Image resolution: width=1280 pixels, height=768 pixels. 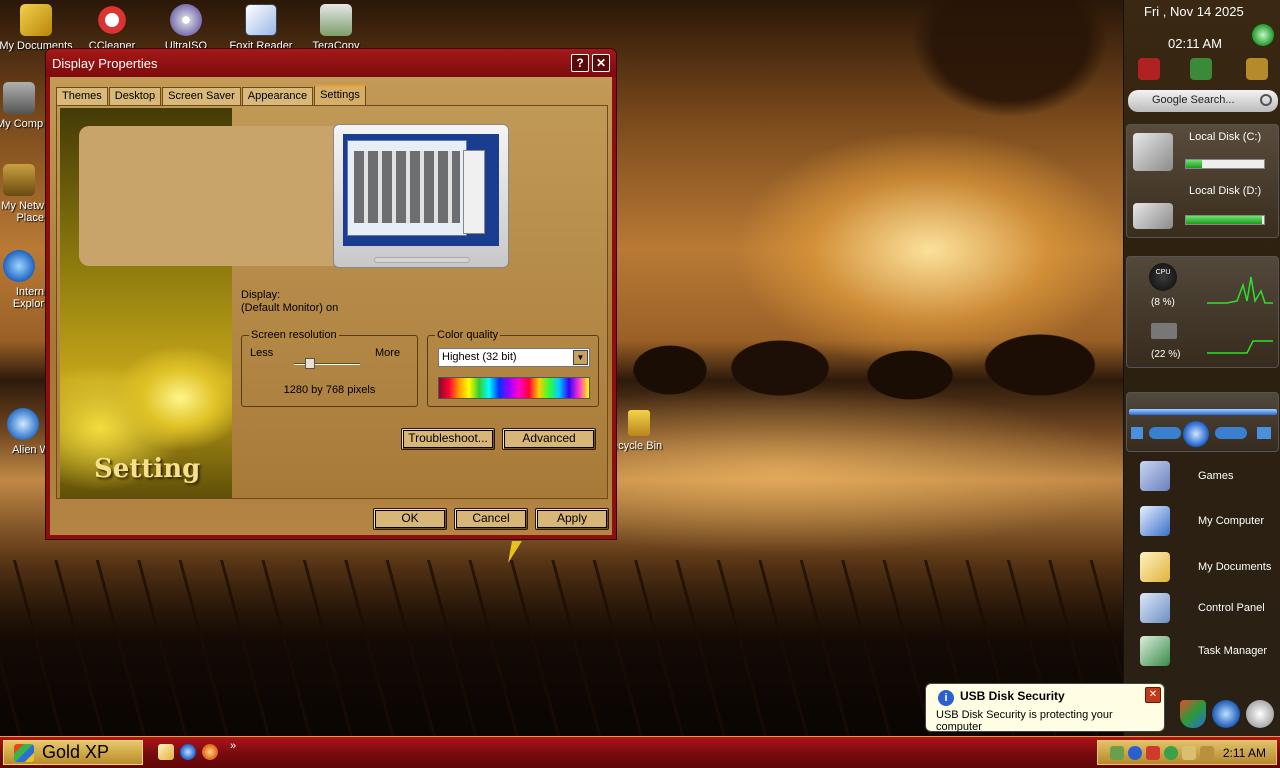 I want to click on quick-link-my-documents: My Documents, so click(x=1203, y=567).